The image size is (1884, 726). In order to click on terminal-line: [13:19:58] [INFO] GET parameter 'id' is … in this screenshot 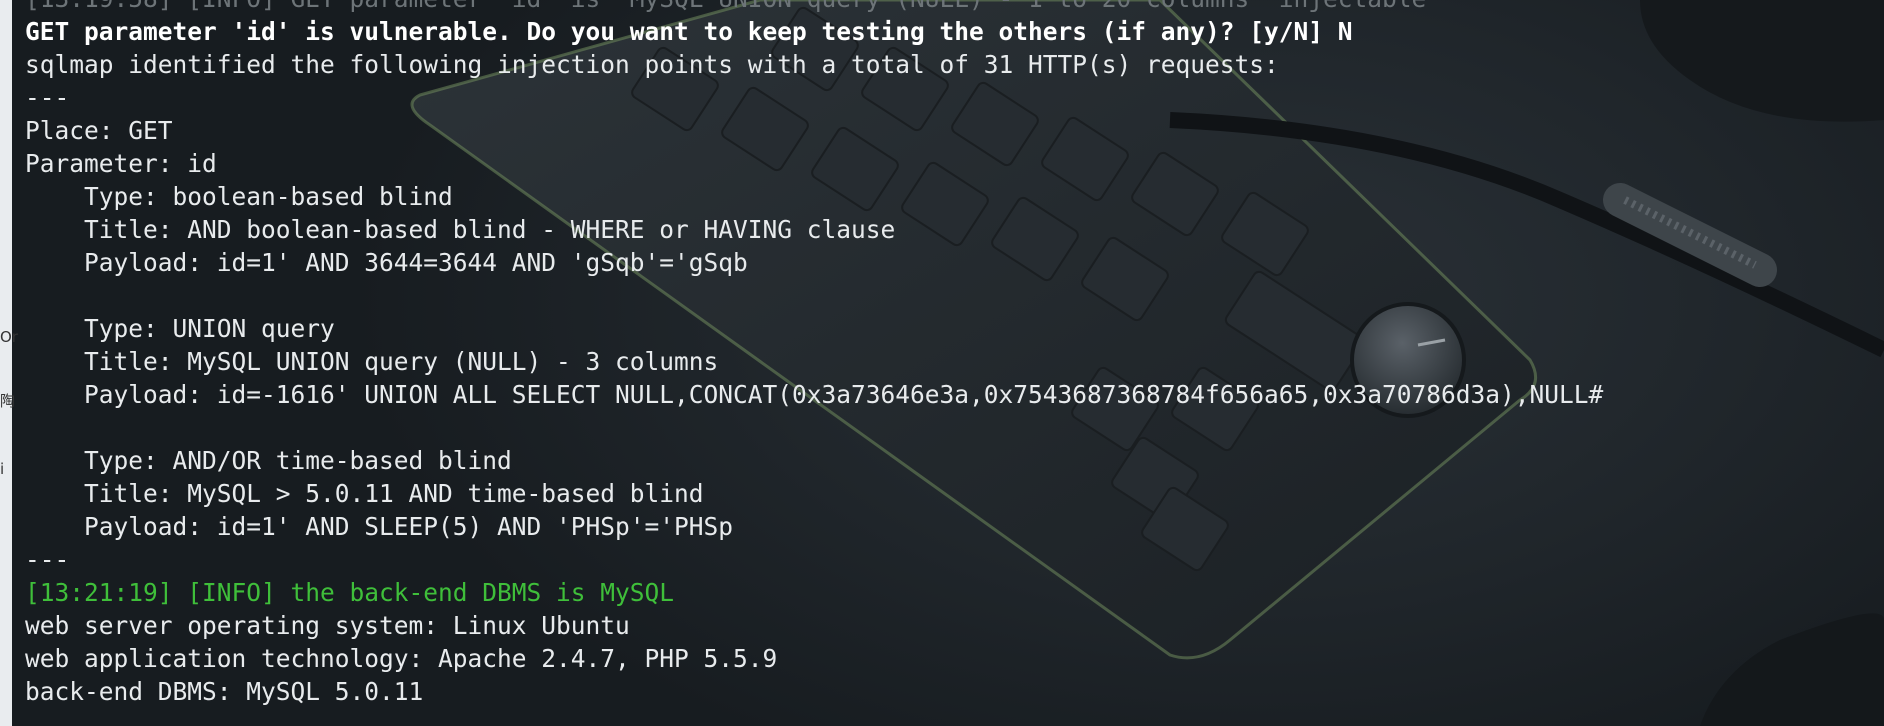, I will do `click(814, 7)`.